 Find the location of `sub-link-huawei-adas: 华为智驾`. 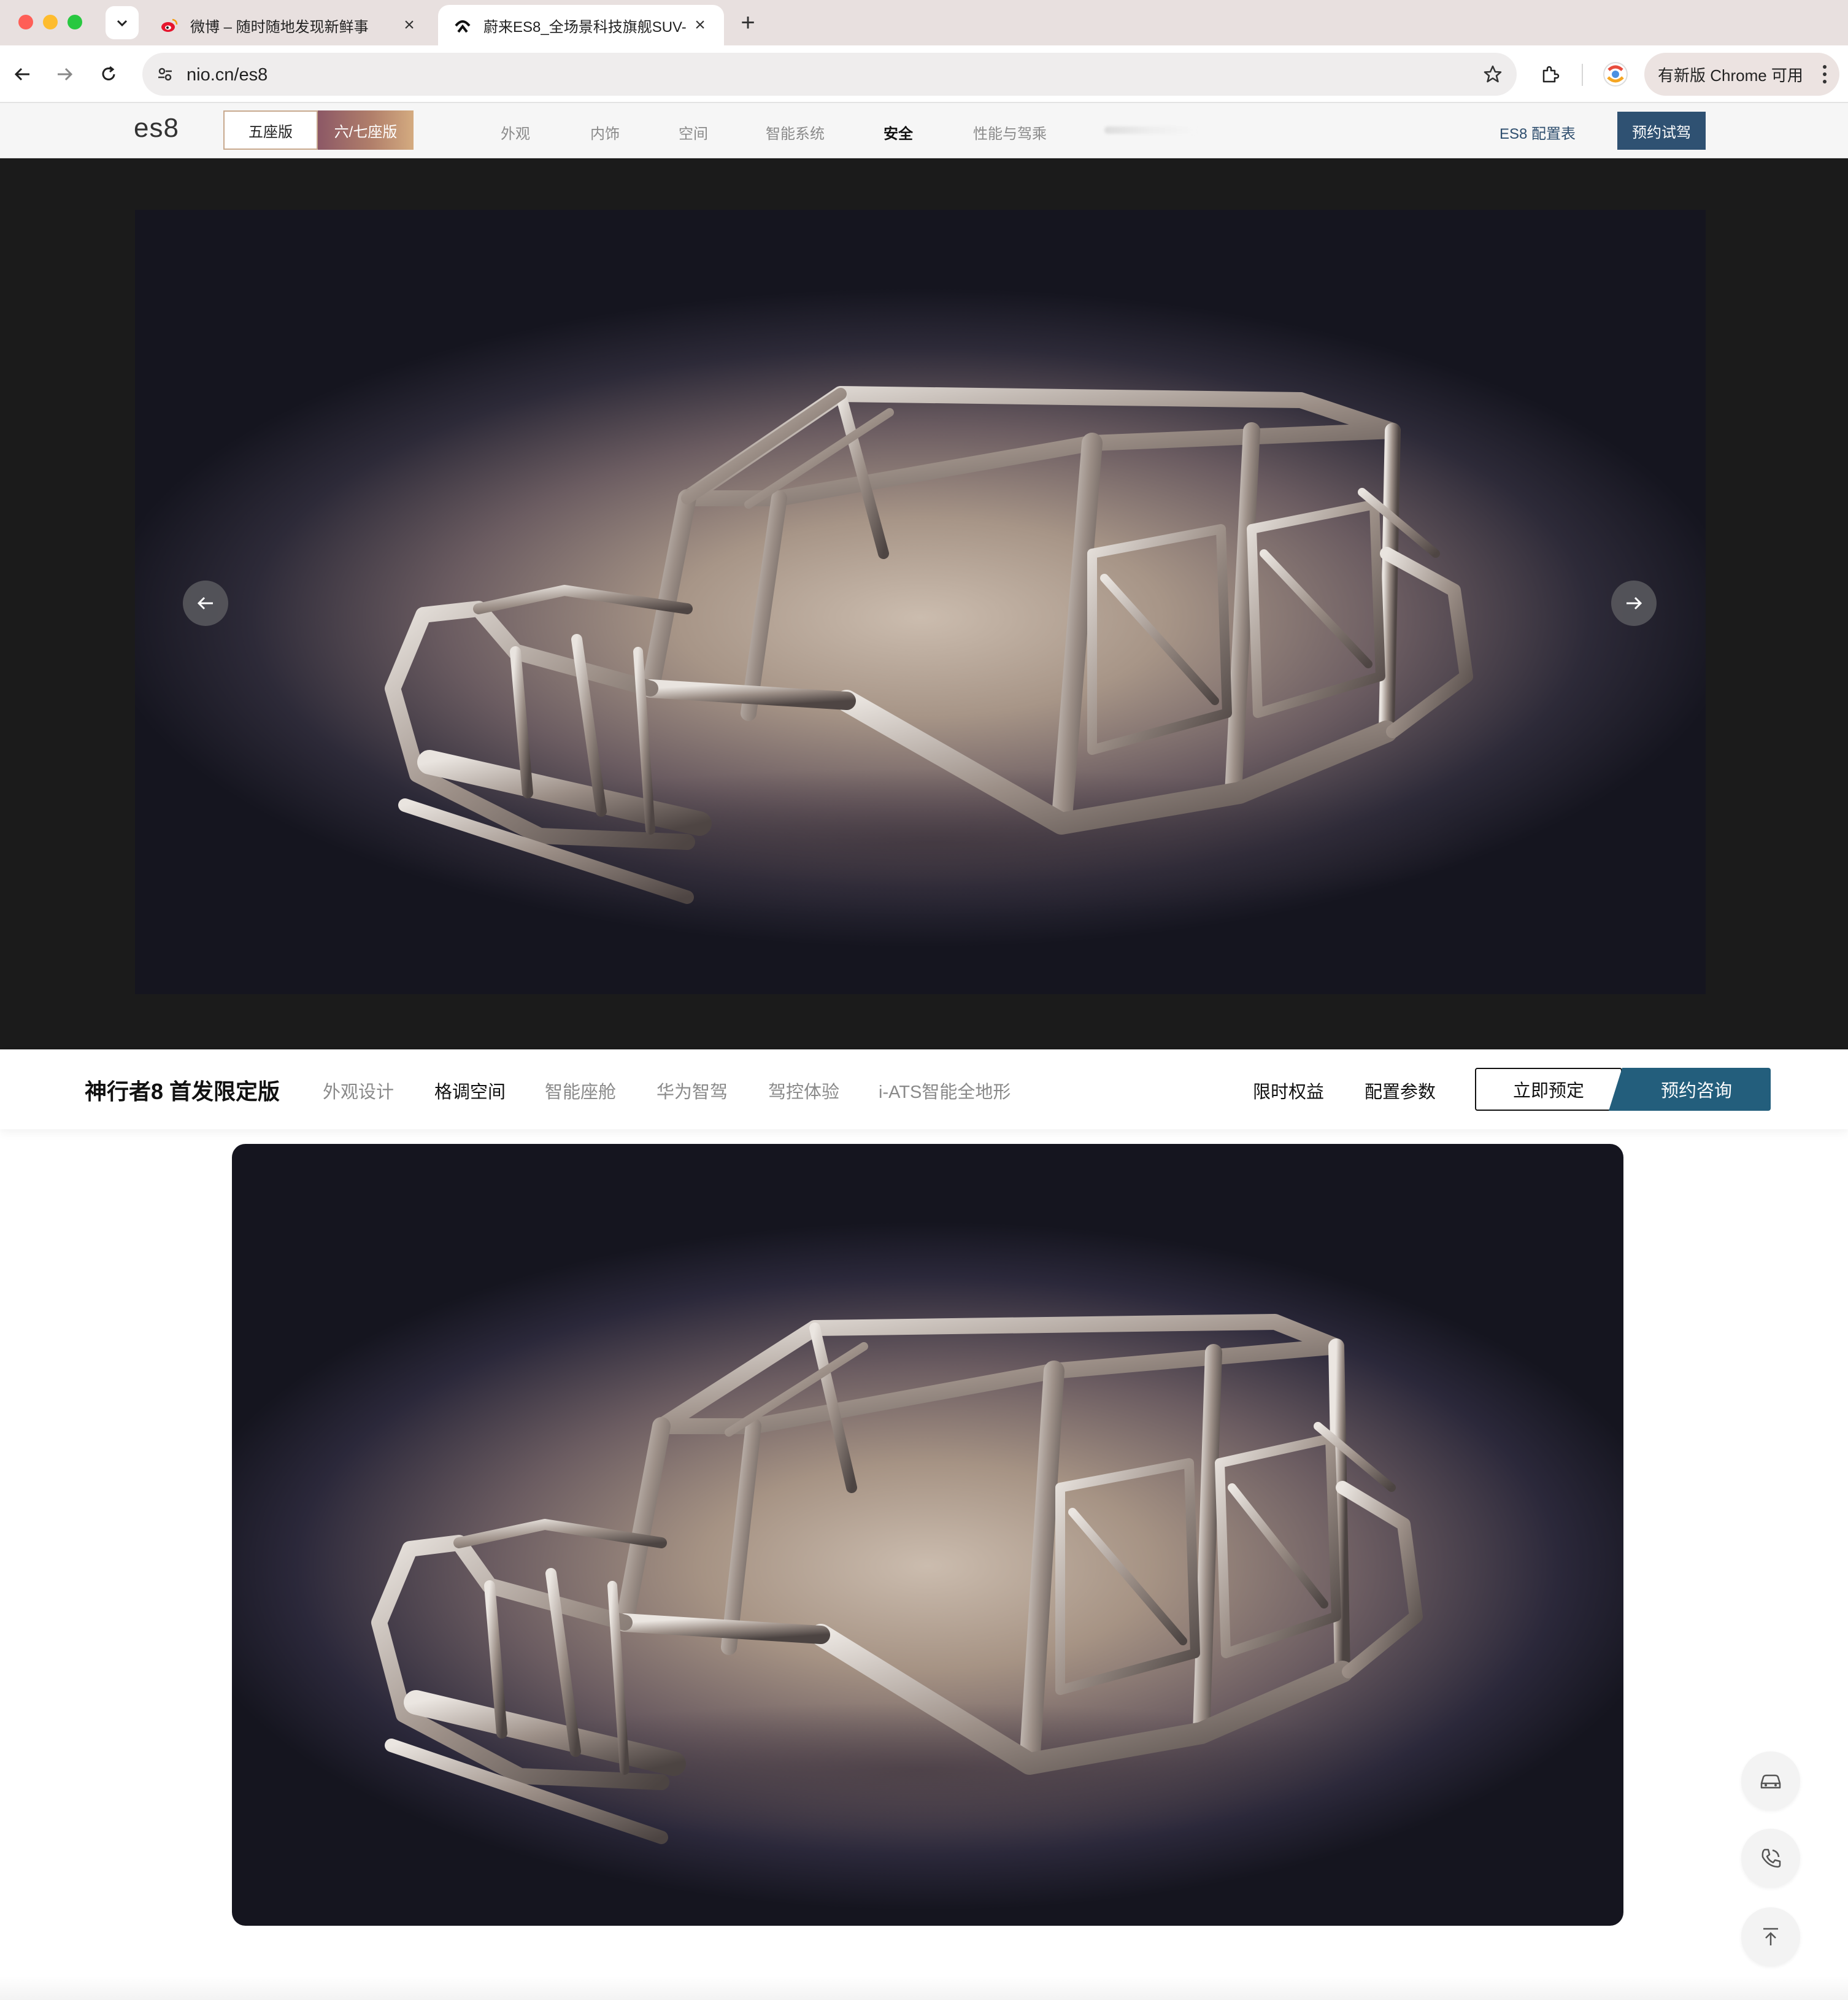

sub-link-huawei-adas: 华为智驾 is located at coordinates (692, 1090).